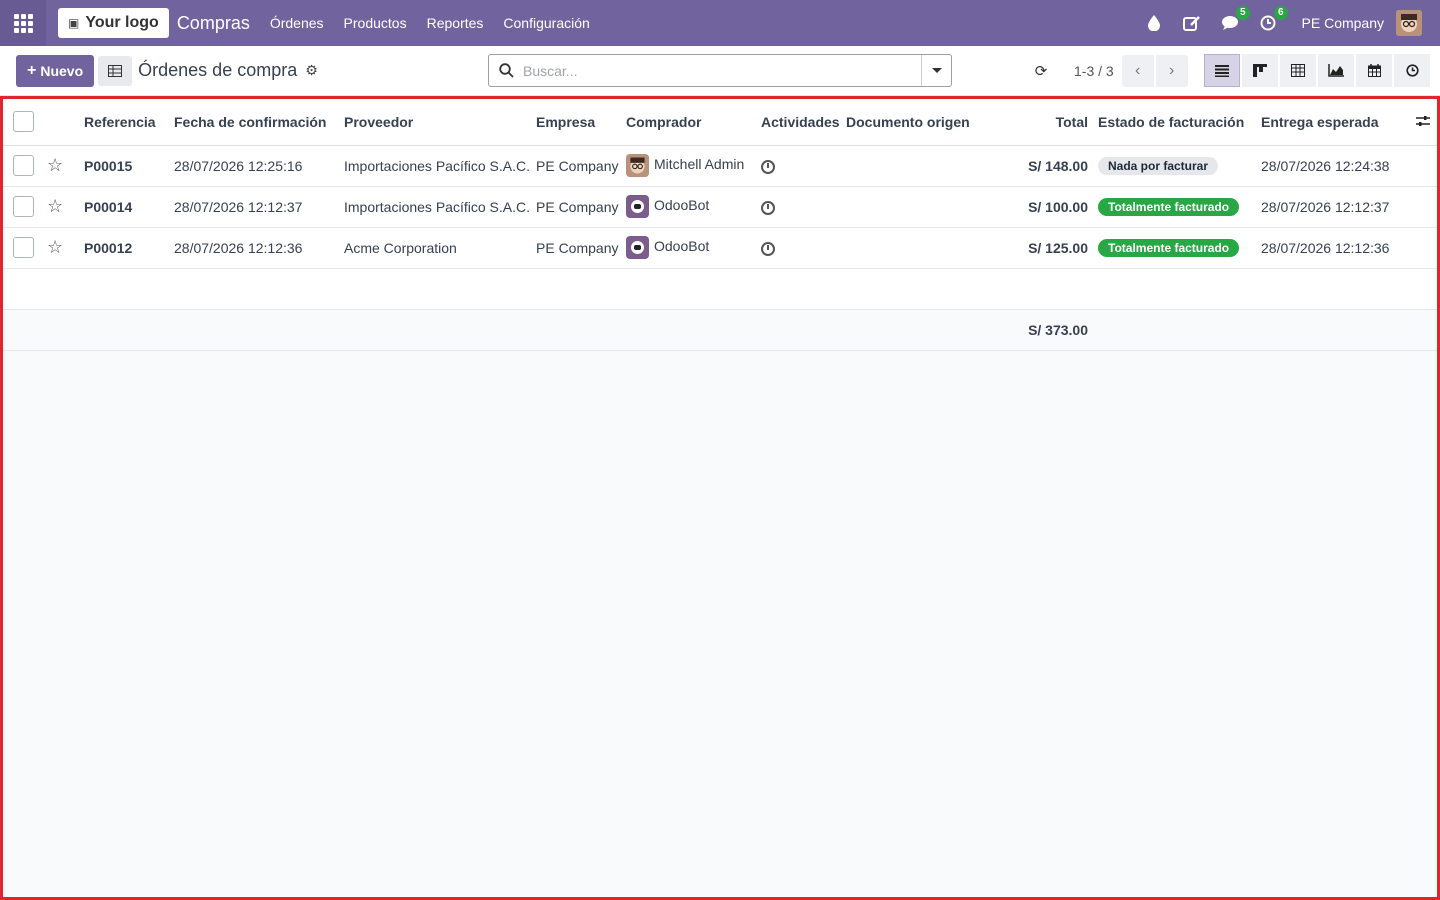 This screenshot has height=900, width=1440. I want to click on user-avatar, so click(1409, 23).